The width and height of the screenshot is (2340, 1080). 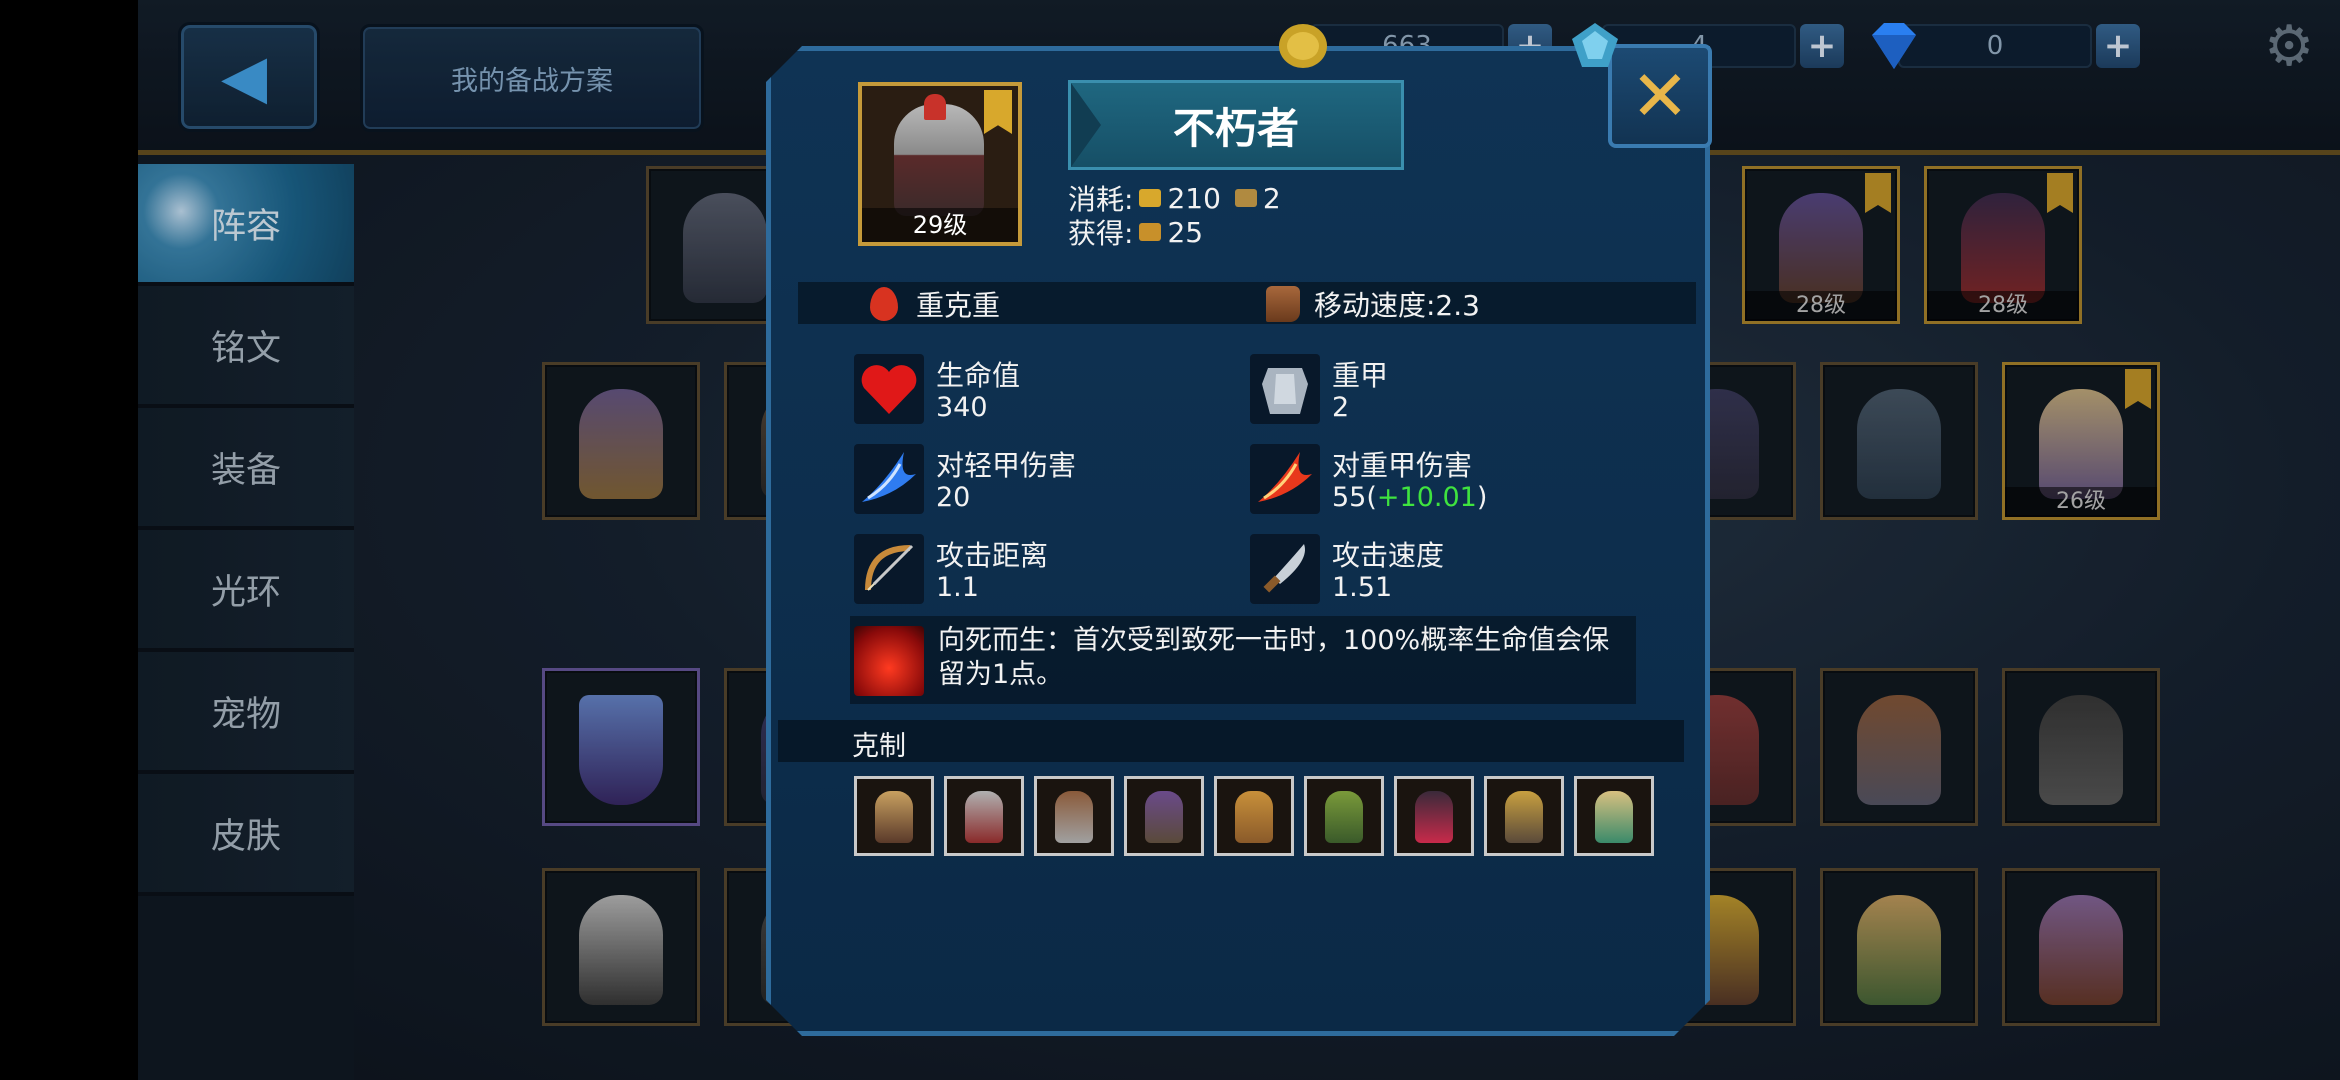 I want to click on stat-heavy-damage: 对重甲伤害 55(+10.01), so click(x=1440, y=481).